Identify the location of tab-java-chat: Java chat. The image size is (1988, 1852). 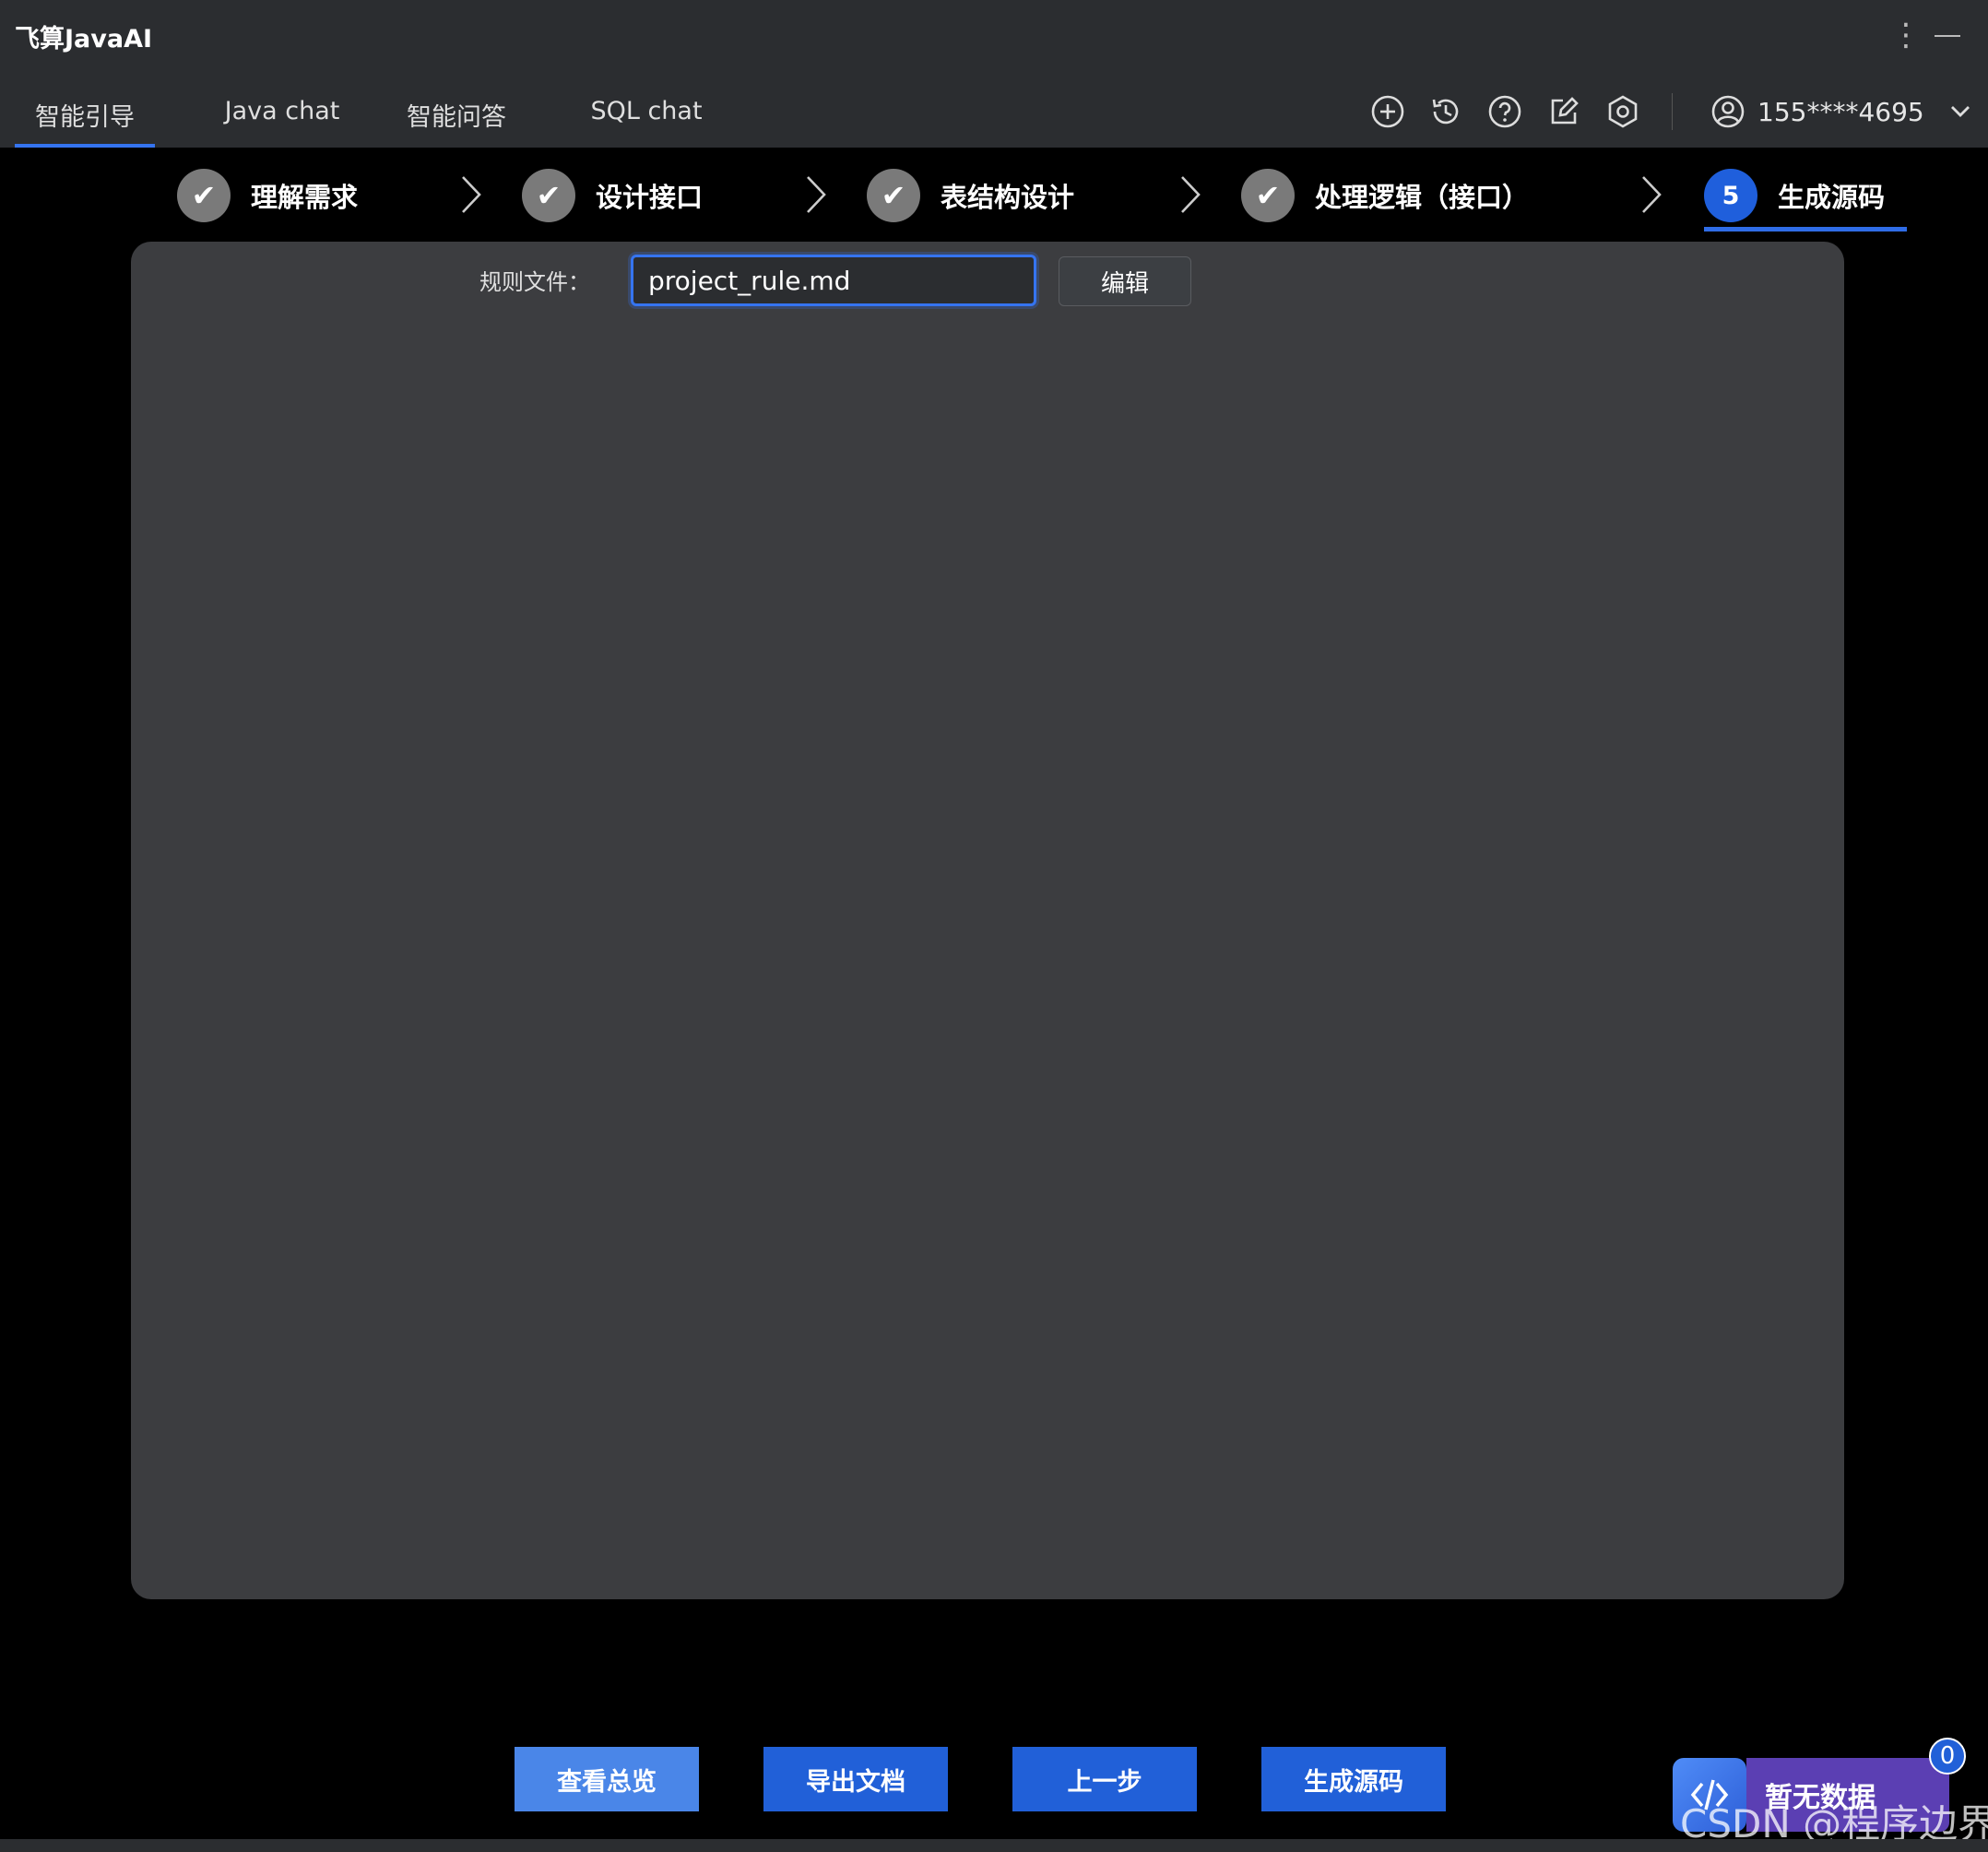
(282, 115).